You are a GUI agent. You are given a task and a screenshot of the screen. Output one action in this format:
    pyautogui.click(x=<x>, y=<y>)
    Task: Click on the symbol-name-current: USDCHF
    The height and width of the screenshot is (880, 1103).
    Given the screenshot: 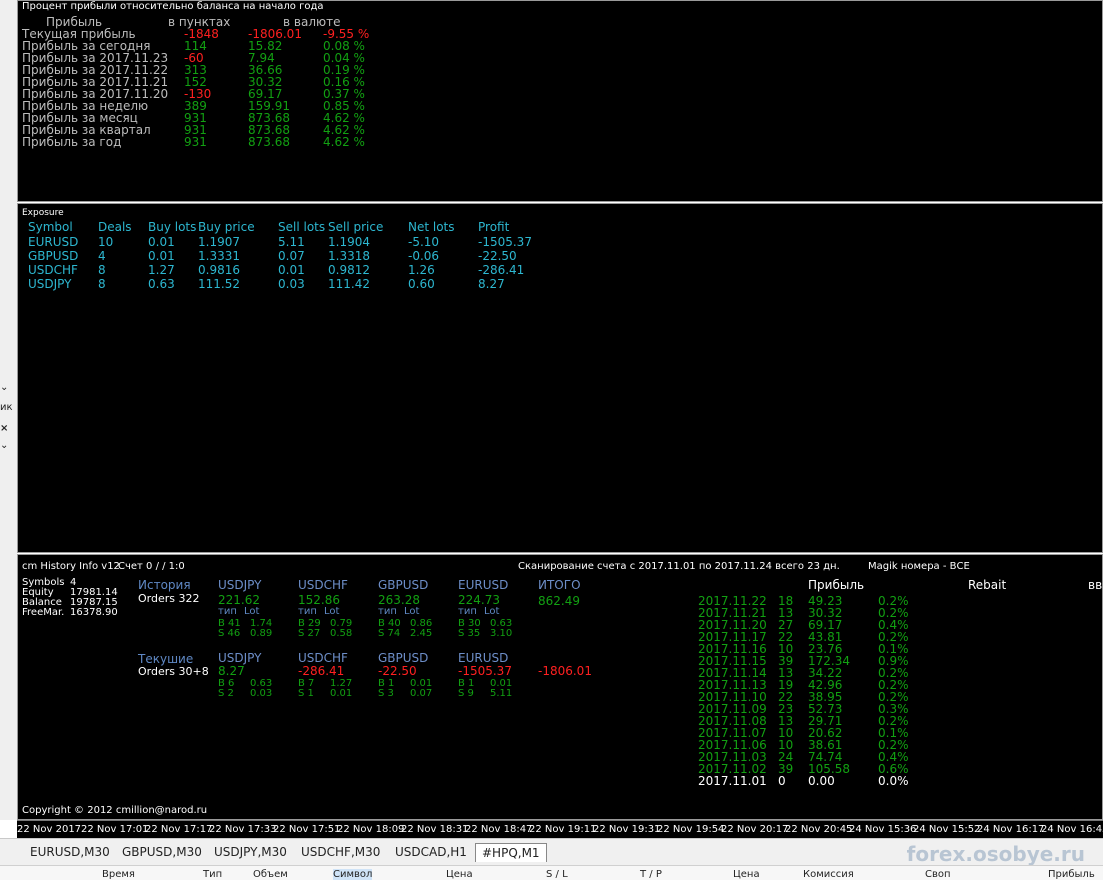 What is the action you would take?
    pyautogui.click(x=323, y=658)
    